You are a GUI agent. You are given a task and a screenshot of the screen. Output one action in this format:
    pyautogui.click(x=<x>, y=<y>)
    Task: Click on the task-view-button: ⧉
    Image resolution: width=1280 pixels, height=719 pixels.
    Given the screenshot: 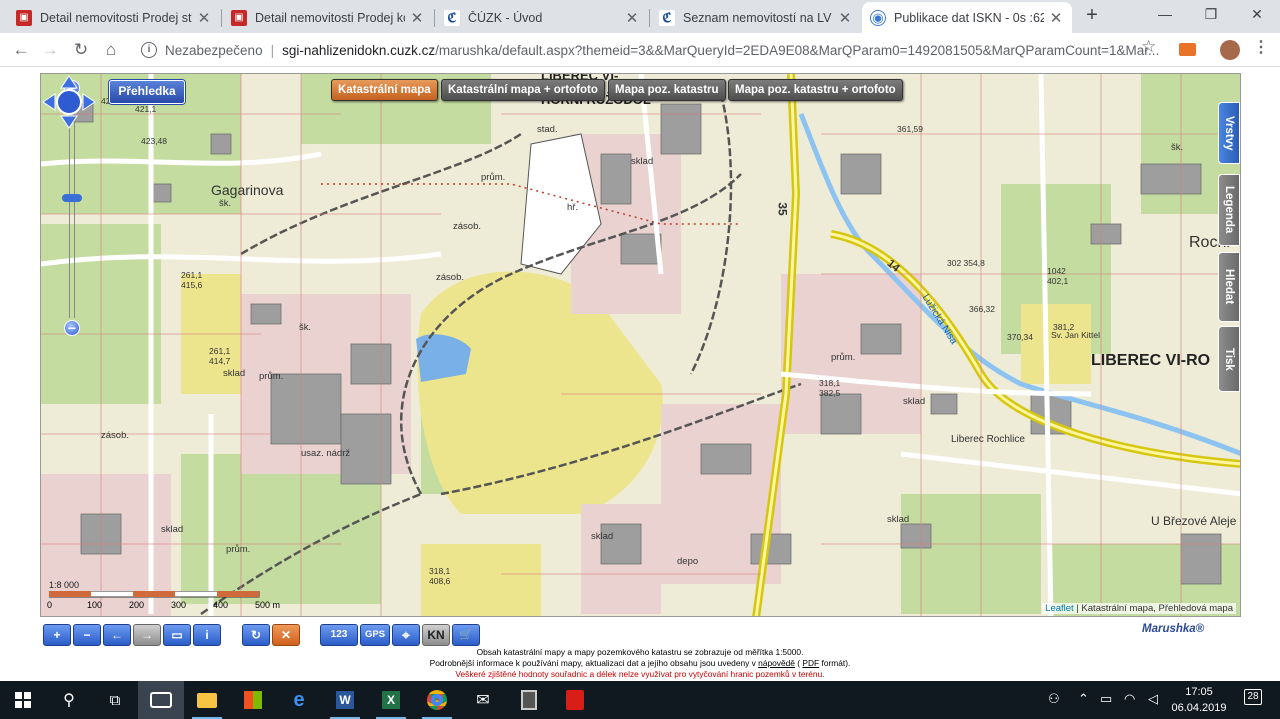 What is the action you would take?
    pyautogui.click(x=115, y=700)
    